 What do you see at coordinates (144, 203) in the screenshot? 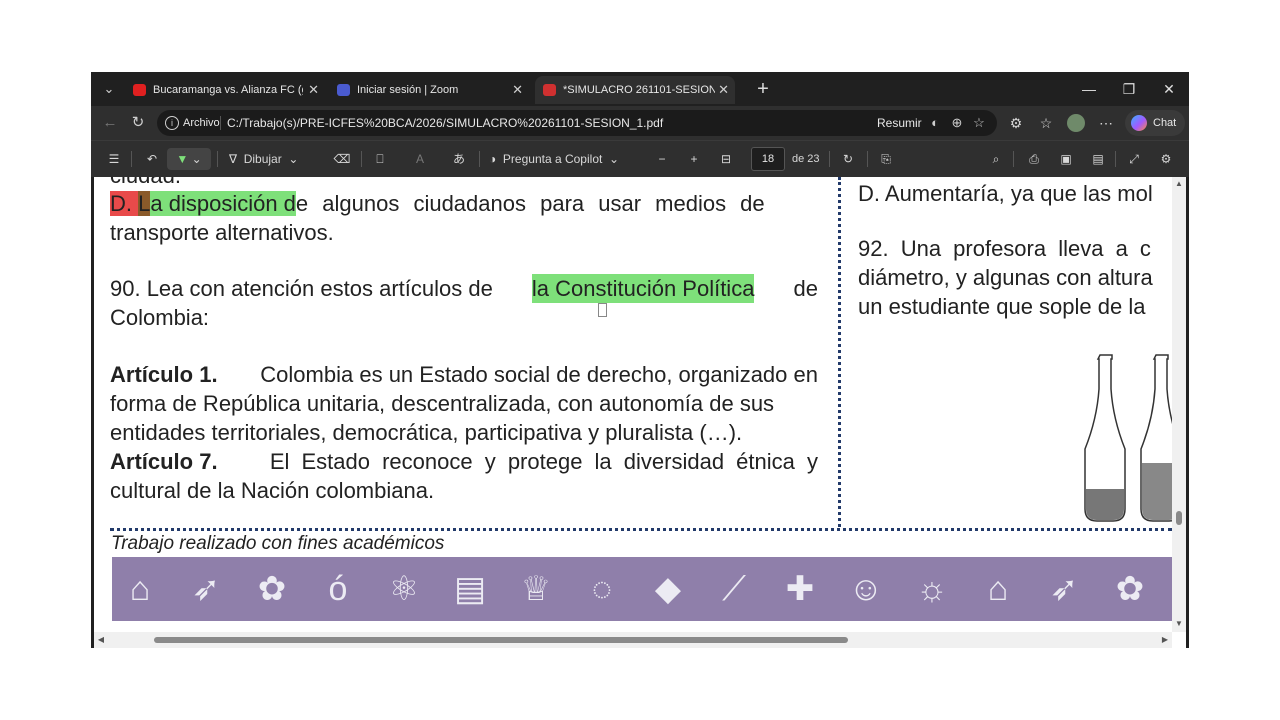
I see `highlight-l: L` at bounding box center [144, 203].